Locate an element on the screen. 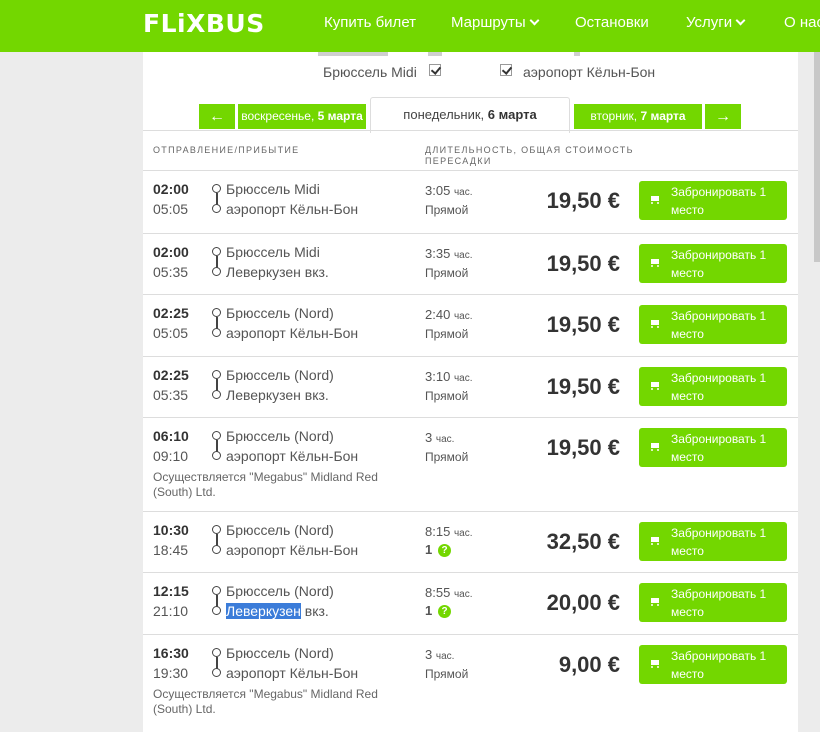 Image resolution: width=820 pixels, height=732 pixels. trip-duration: 2:40 час. is located at coordinates (449, 314).